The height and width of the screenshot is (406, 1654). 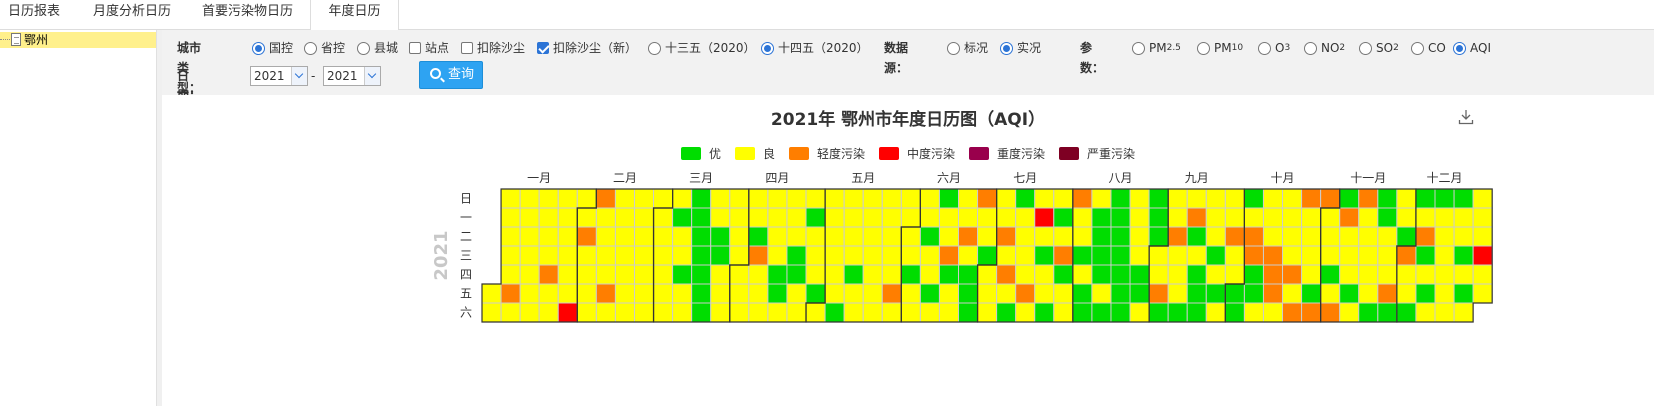 What do you see at coordinates (702, 48) in the screenshot?
I see `plan-13th-radio: 十三五（2020）` at bounding box center [702, 48].